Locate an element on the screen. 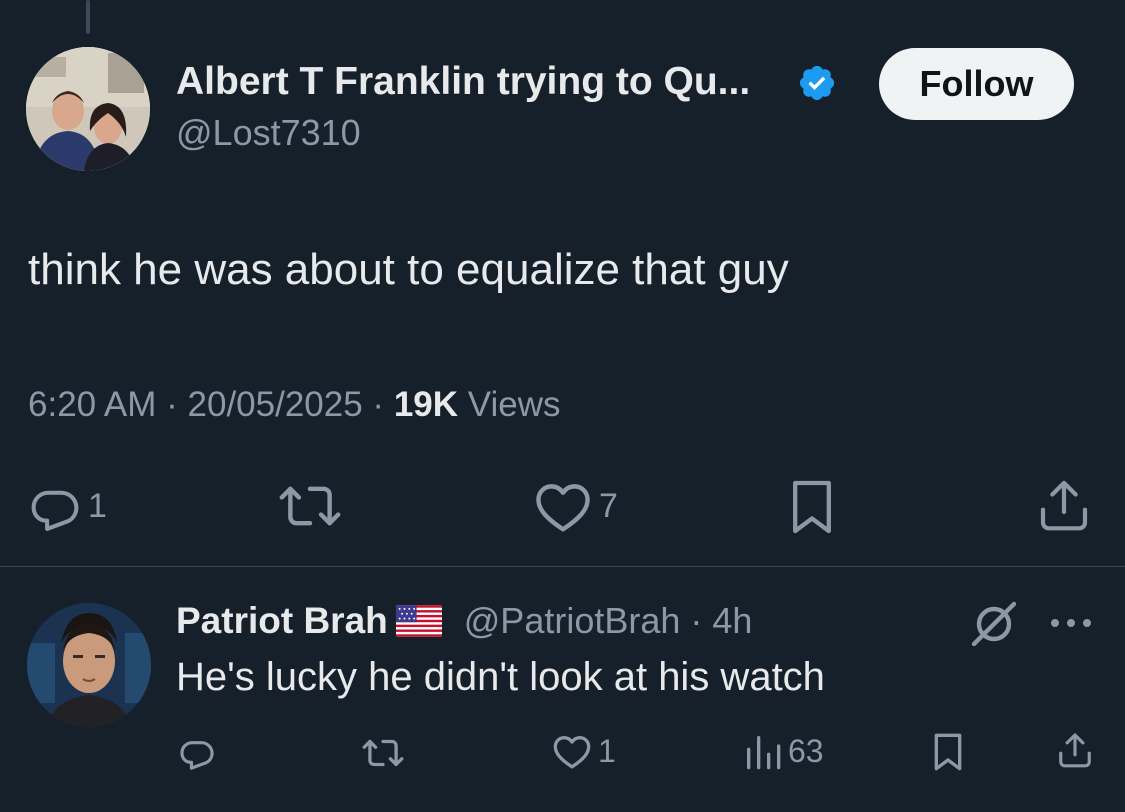 The height and width of the screenshot is (812, 1125). thread-connector-line is located at coordinates (88, 17).